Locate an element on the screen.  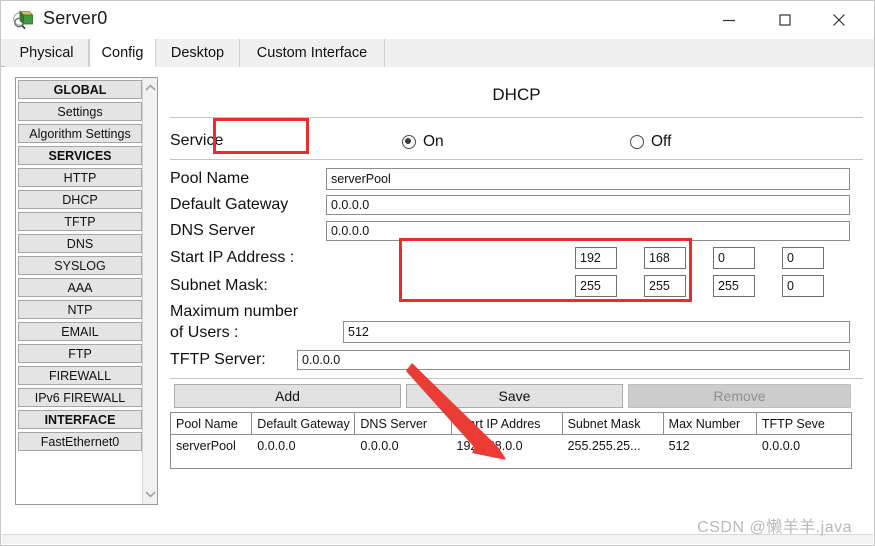
tab-strip-filler is located at coordinates (629, 53).